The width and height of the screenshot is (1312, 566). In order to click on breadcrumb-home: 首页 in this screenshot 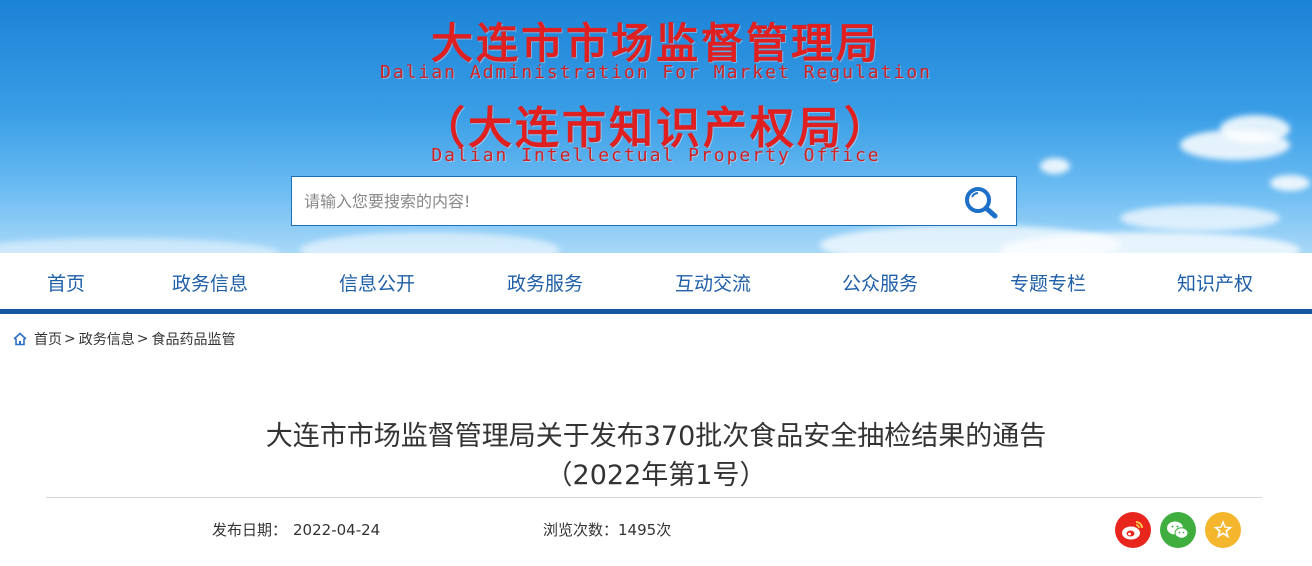, I will do `click(48, 339)`.